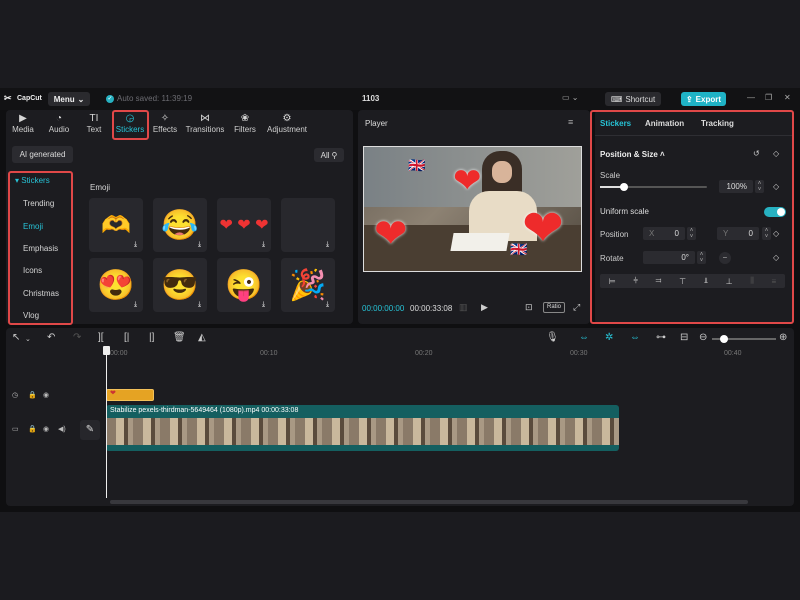 This screenshot has width=800, height=600. What do you see at coordinates (775, 212) in the screenshot?
I see `uniform-scale-toggle` at bounding box center [775, 212].